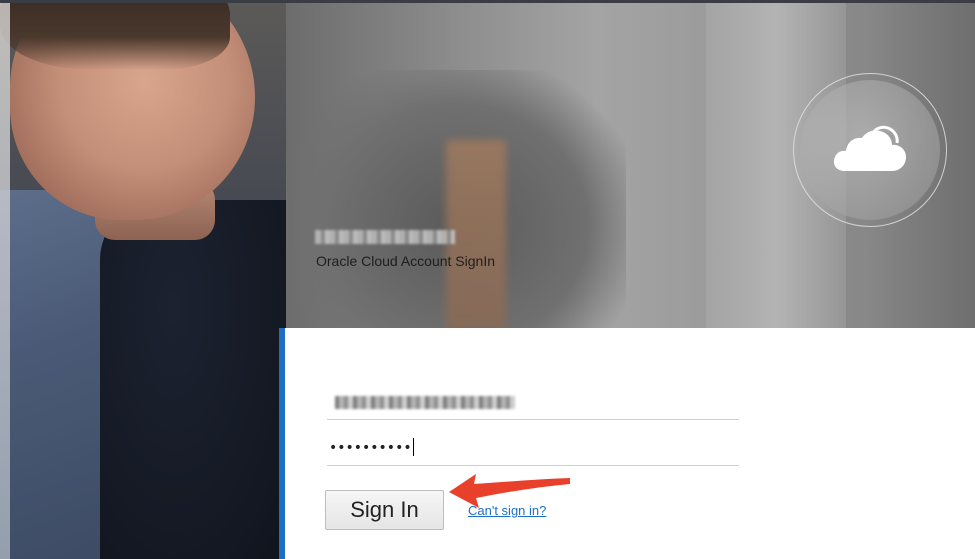  I want to click on cloud-icon, so click(869, 148).